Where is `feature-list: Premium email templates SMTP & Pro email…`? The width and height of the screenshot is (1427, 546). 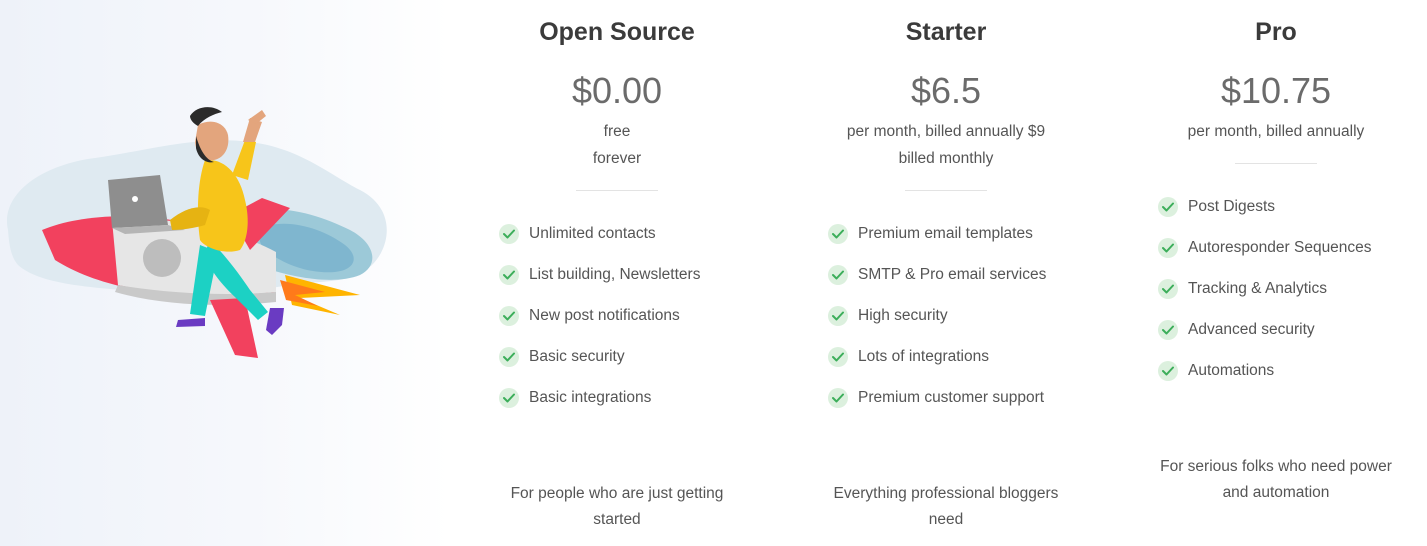
feature-list: Premium email templates SMTP & Pro email… is located at coordinates (946, 315).